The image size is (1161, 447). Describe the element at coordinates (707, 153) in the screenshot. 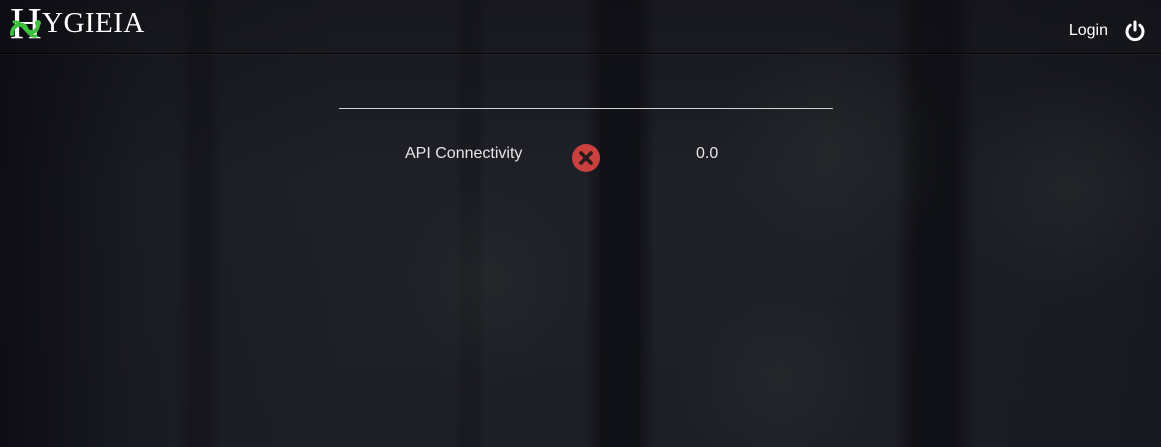

I see `status-value: 0.0` at that location.